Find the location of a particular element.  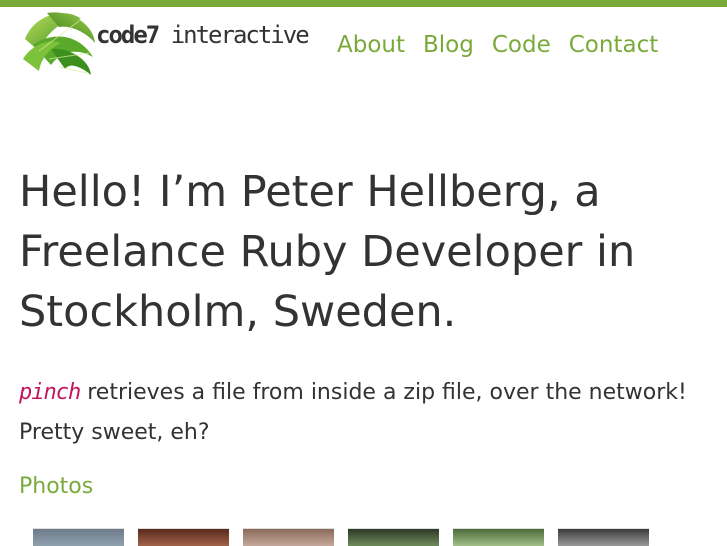

site-brand: code7 interactive is located at coordinates (203, 35).